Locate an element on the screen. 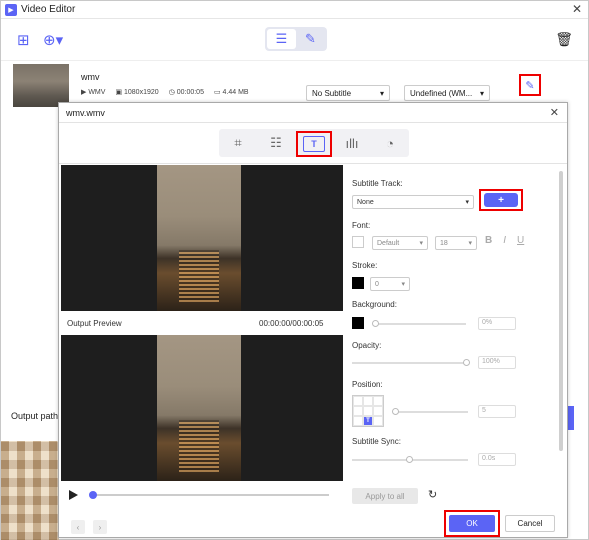 This screenshot has width=589, height=540. duration-info: ◷ 00:00:05 is located at coordinates (186, 92).